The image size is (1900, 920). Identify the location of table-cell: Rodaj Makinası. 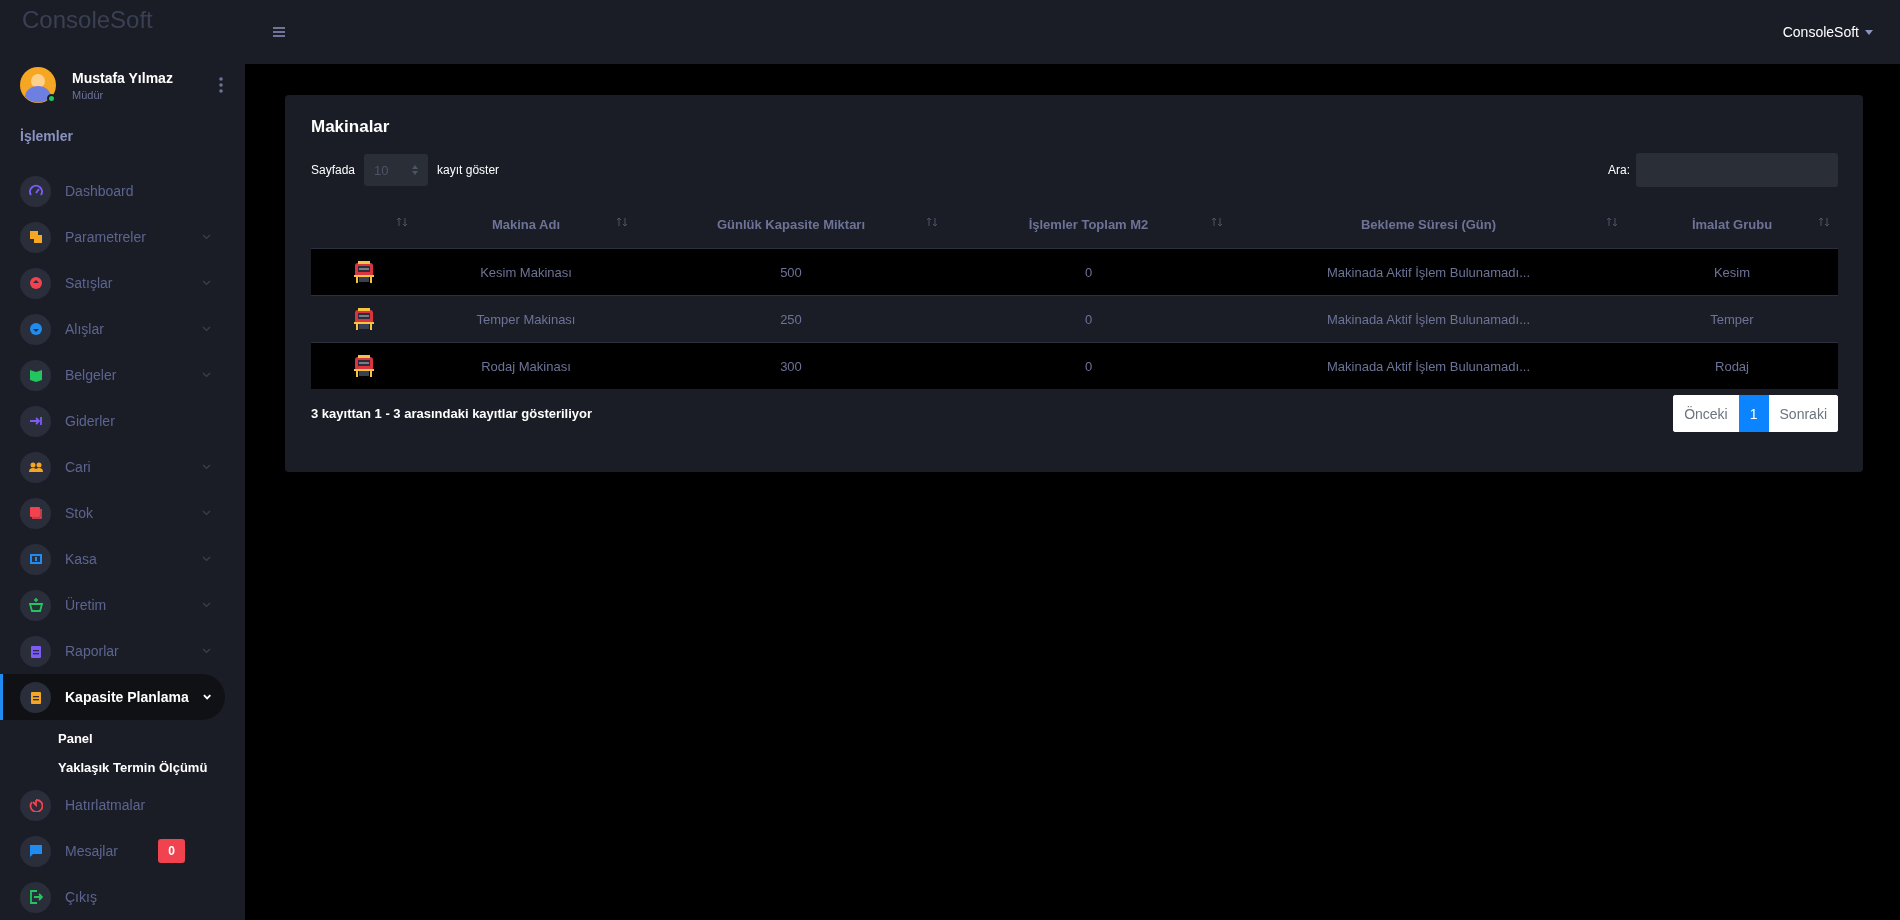
(526, 365).